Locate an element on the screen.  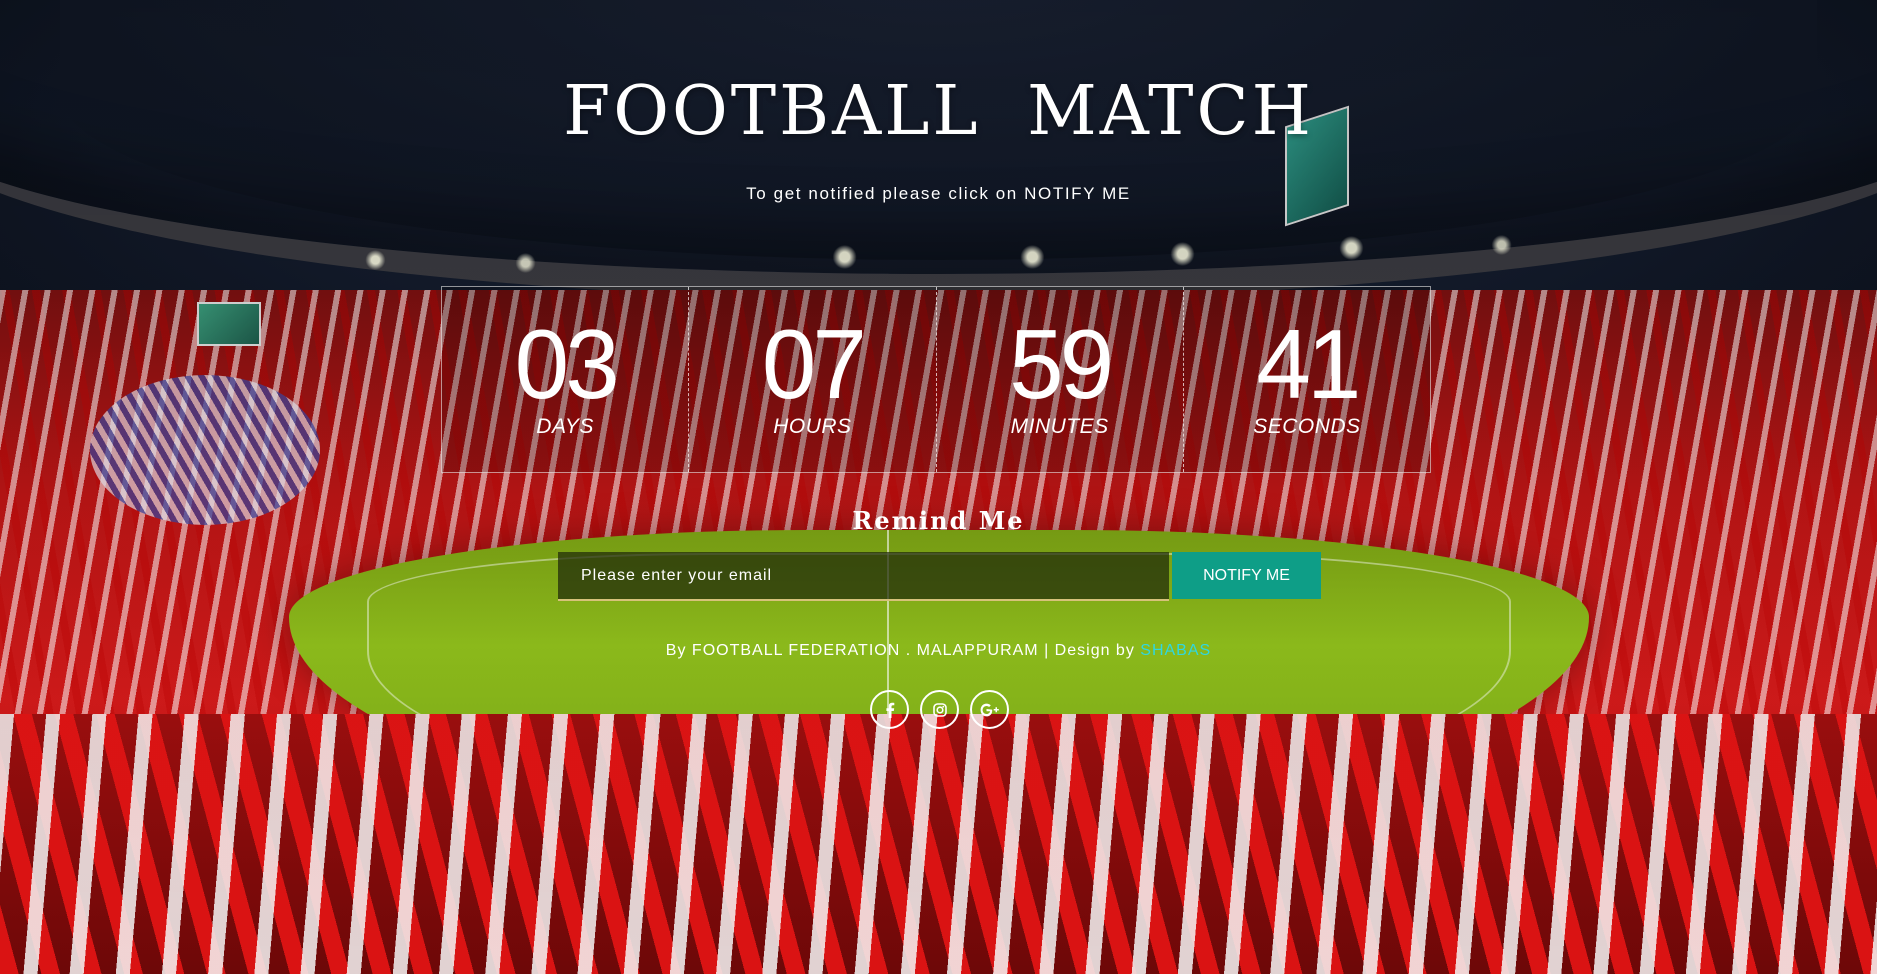
facebook-icon is located at coordinates (890, 710).